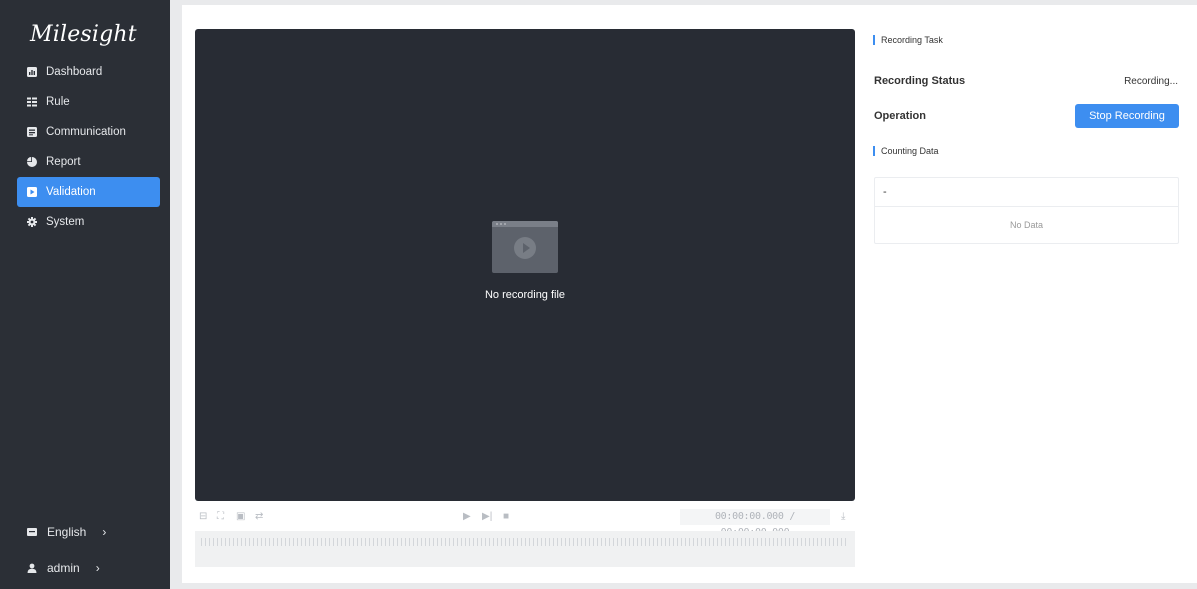  What do you see at coordinates (900, 116) in the screenshot?
I see `operation-label: Operation` at bounding box center [900, 116].